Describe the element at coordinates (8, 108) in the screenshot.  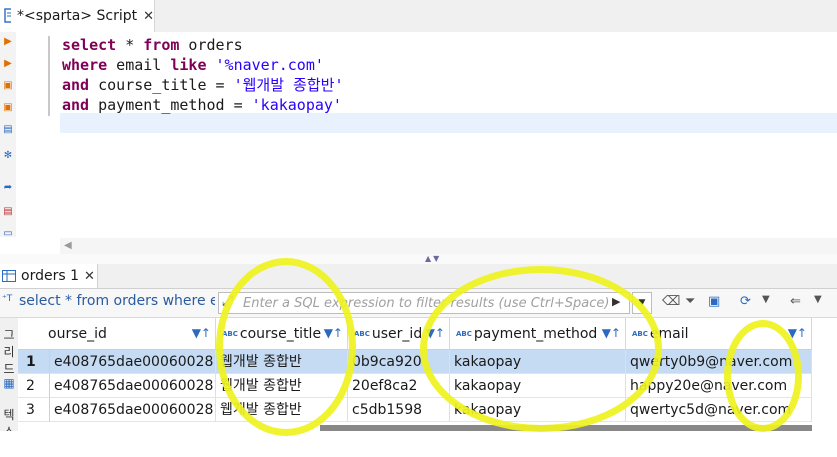
I see `load-plan-icon: ▣` at that location.